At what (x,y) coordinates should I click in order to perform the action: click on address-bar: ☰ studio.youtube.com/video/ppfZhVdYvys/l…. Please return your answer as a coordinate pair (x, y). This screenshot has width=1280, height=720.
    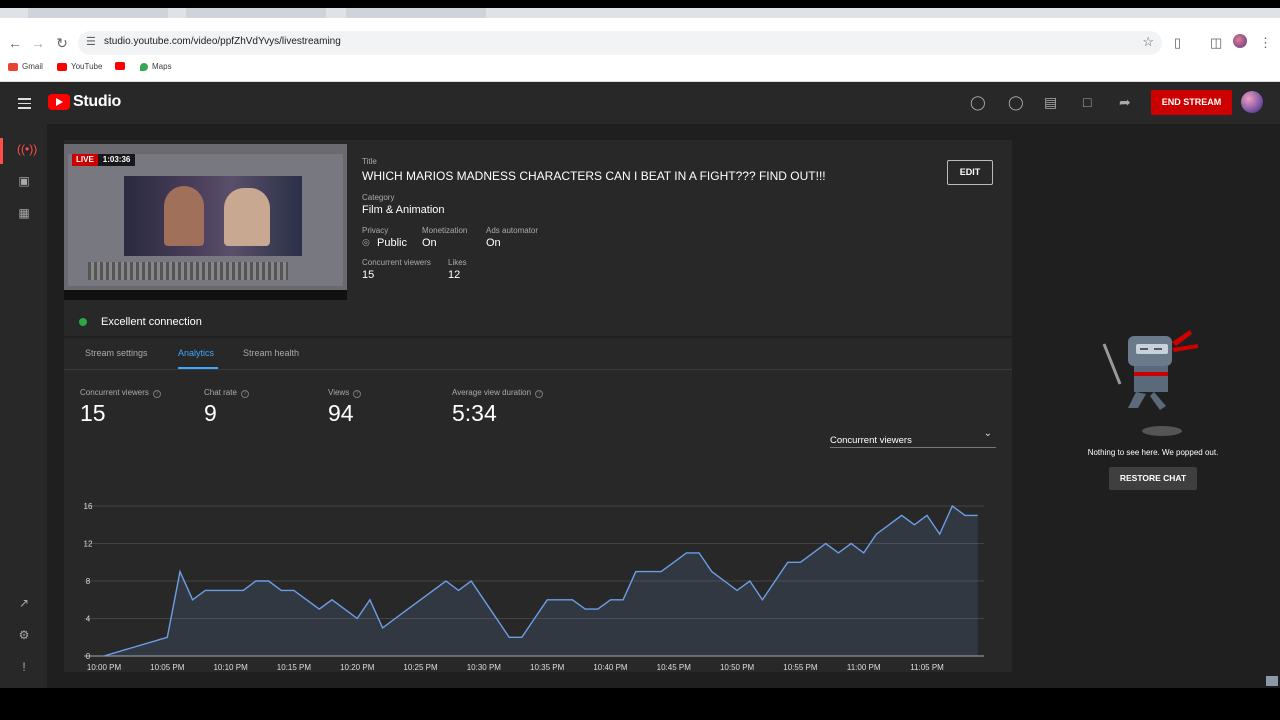
    Looking at the image, I should click on (620, 43).